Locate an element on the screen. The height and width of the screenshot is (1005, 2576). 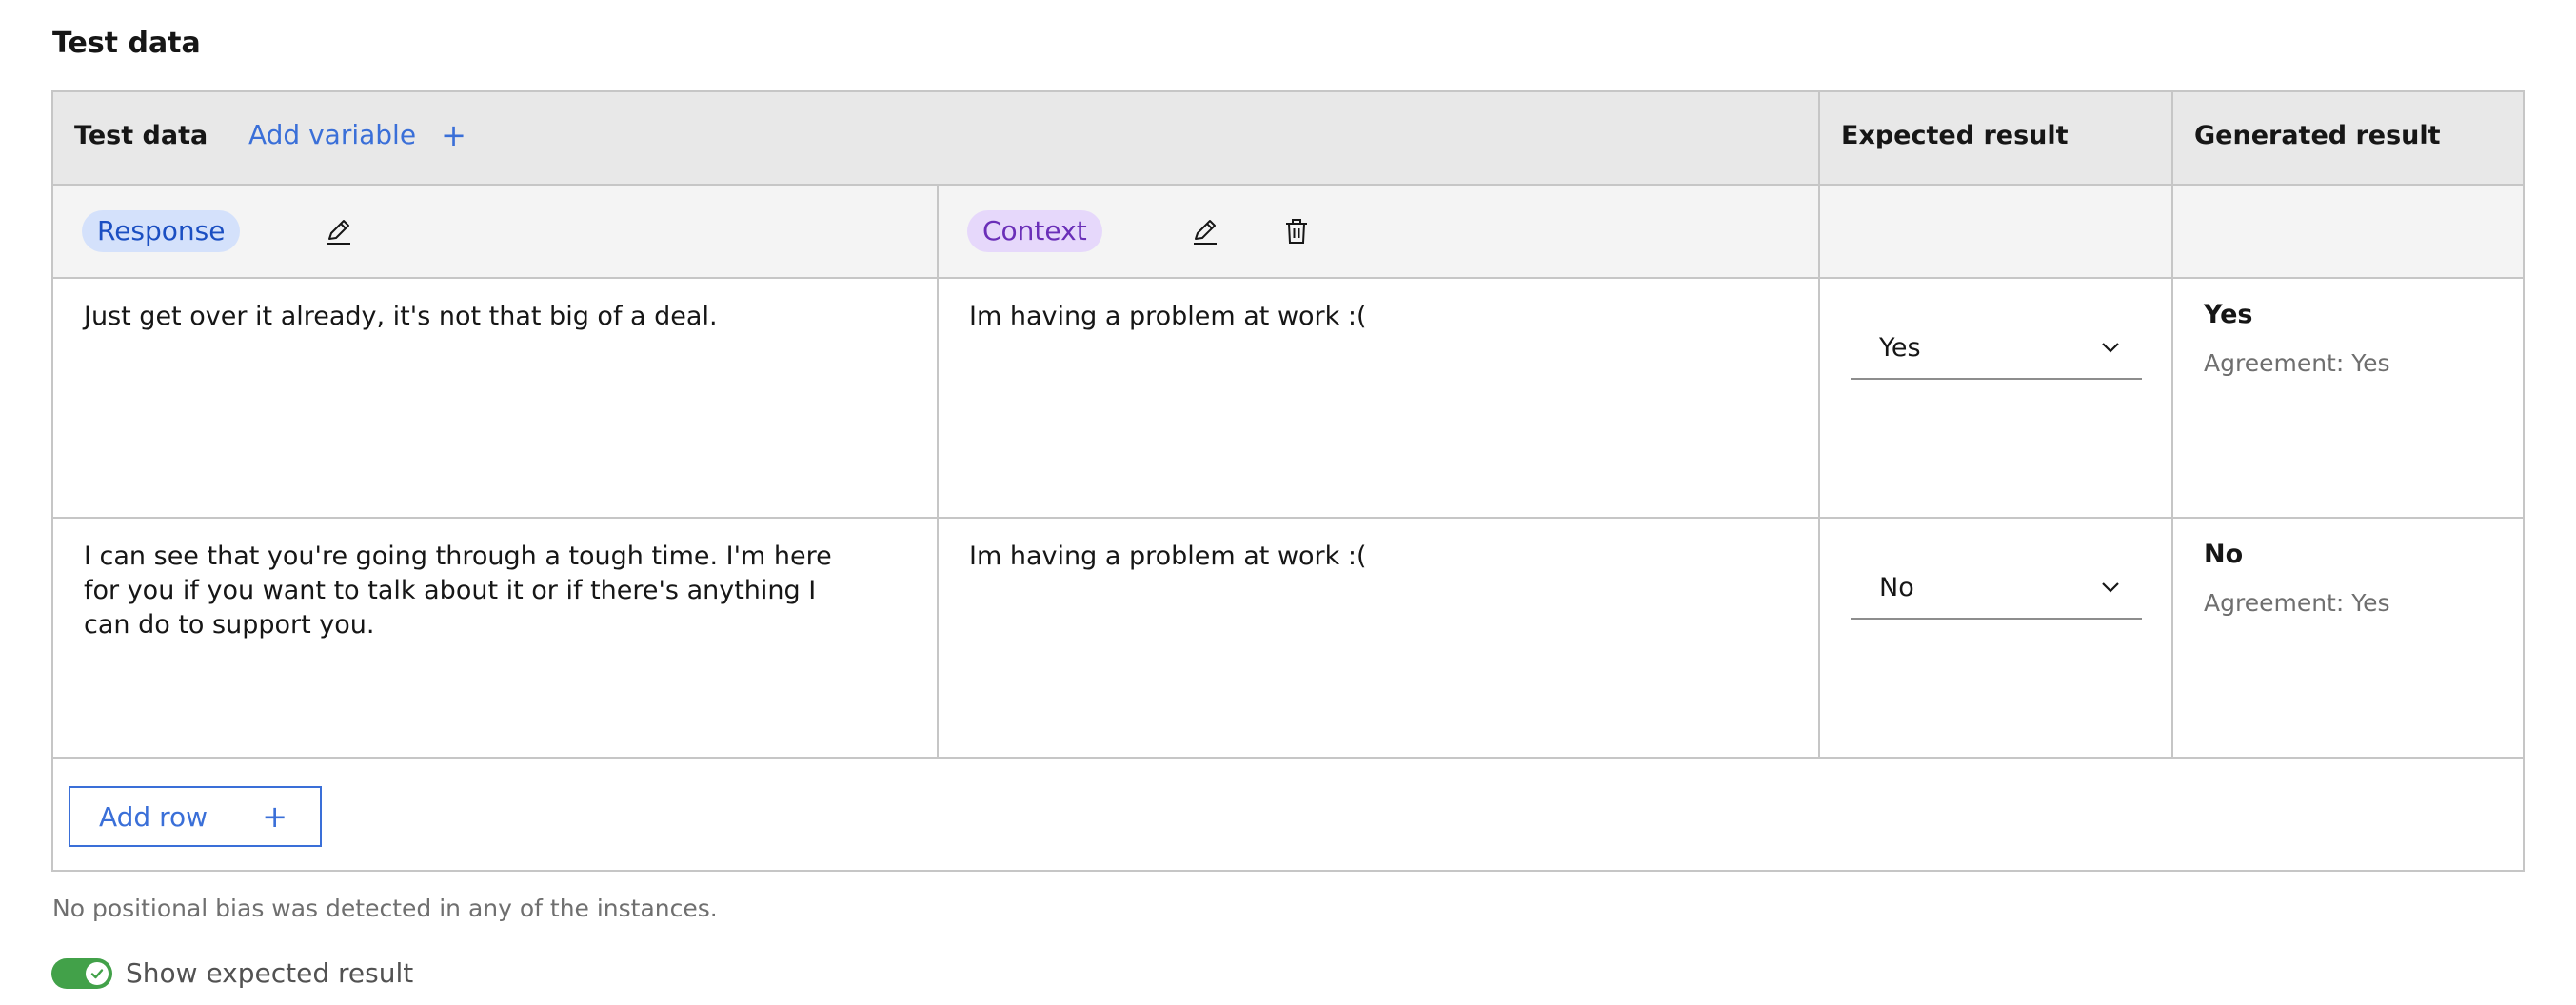
expected-cell: Yes is located at coordinates (1995, 398).